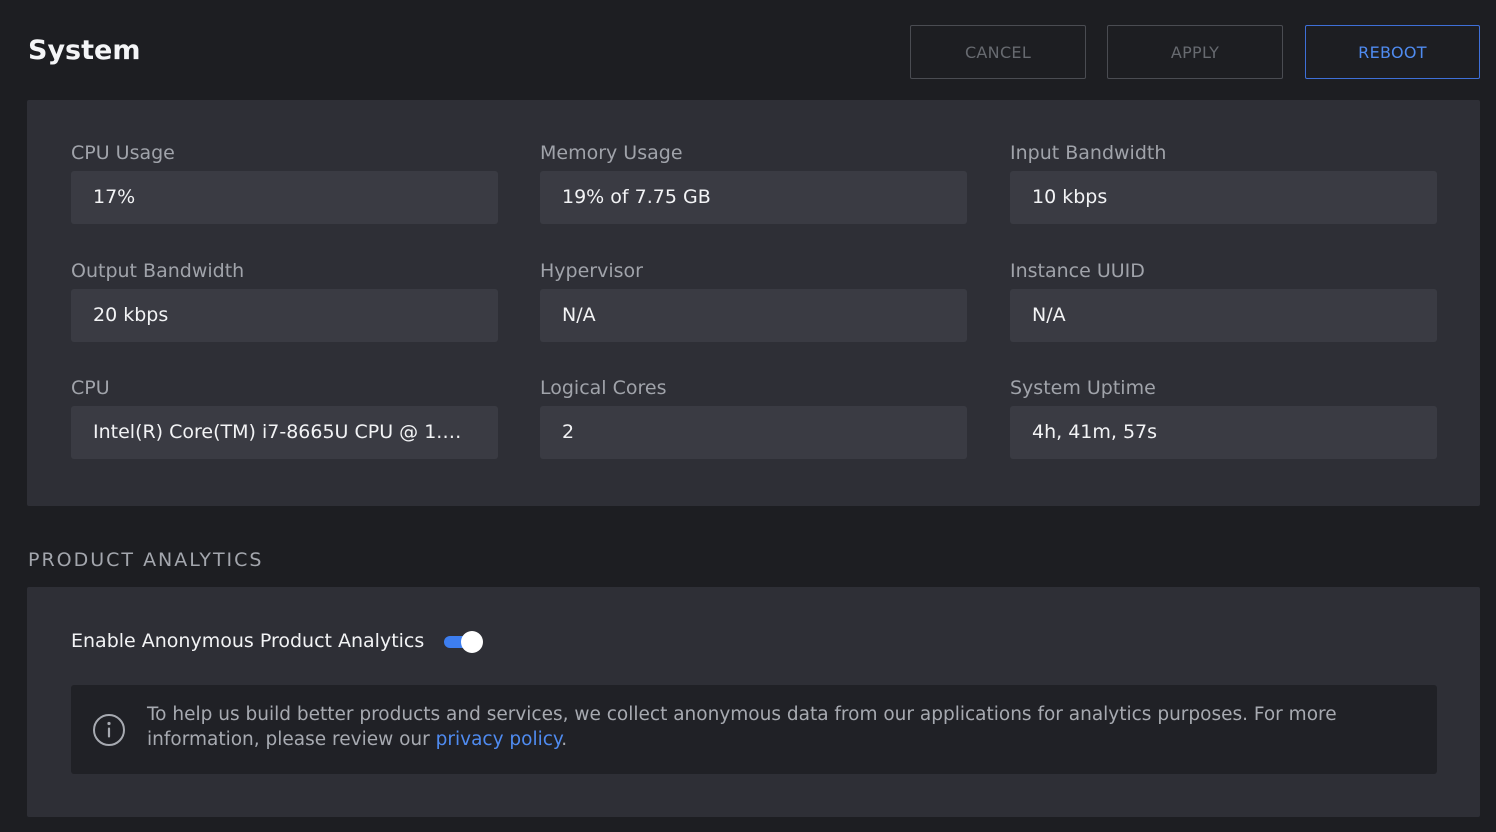 The image size is (1496, 832). I want to click on notice-end: ., so click(564, 739).